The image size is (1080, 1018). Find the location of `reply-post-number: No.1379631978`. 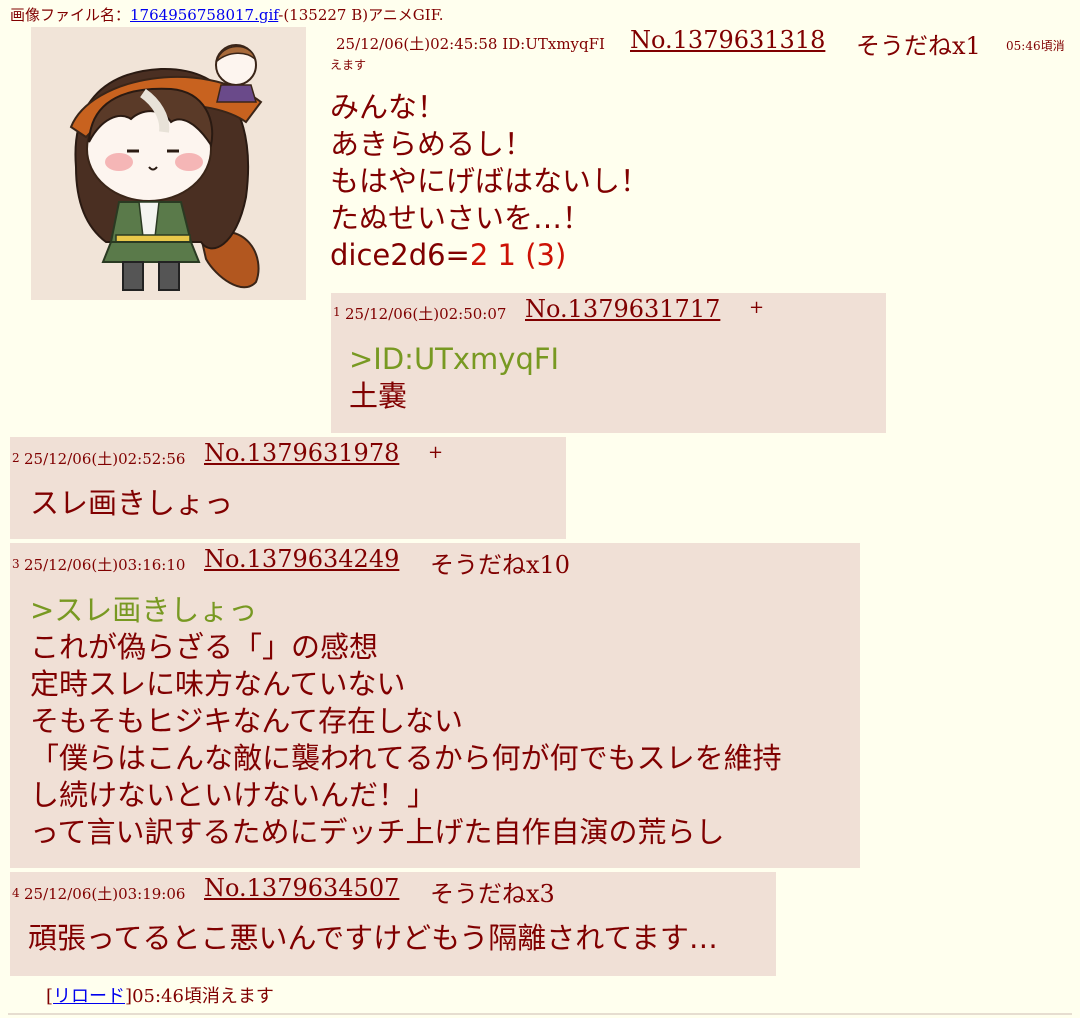

reply-post-number: No.1379631978 is located at coordinates (301, 453).